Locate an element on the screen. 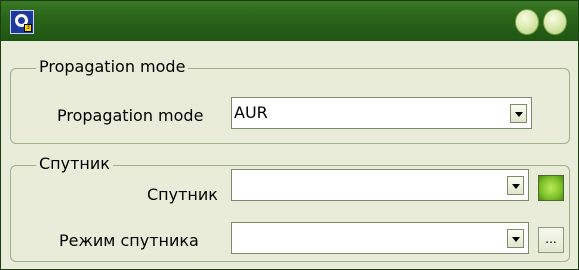  group-title: Спутник is located at coordinates (74, 163).